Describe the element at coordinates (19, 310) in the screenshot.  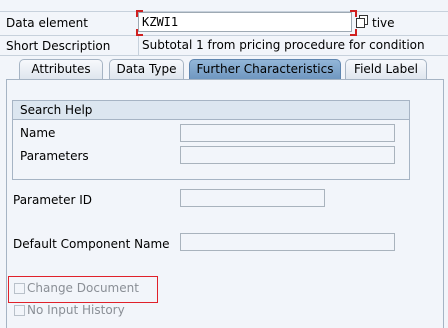
I see `no-input-history-checkbox` at that location.